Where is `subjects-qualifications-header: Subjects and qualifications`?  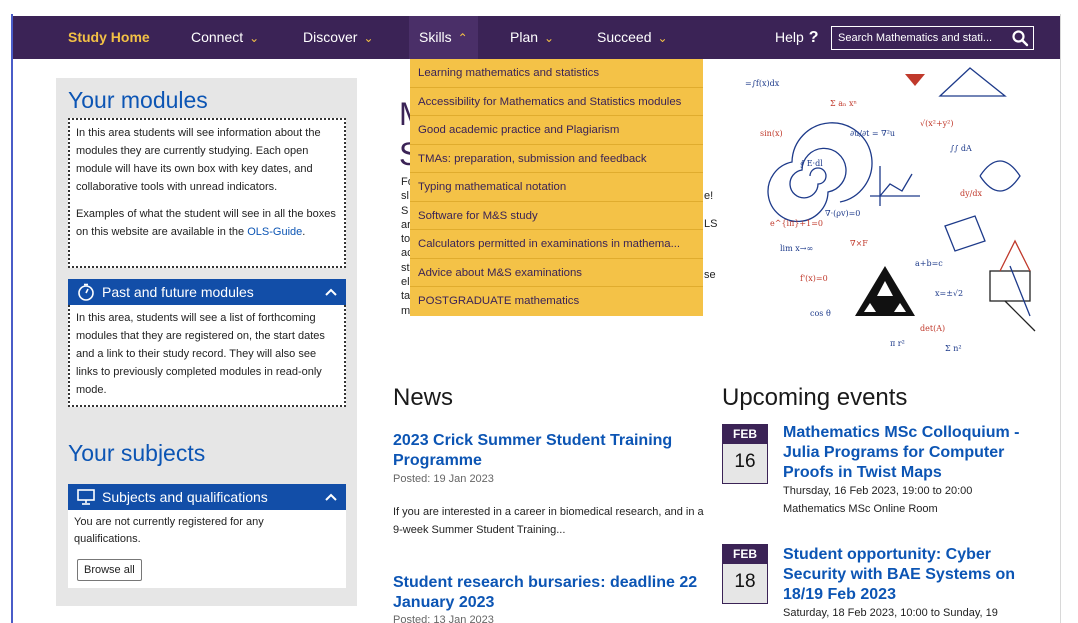 subjects-qualifications-header: Subjects and qualifications is located at coordinates (207, 497).